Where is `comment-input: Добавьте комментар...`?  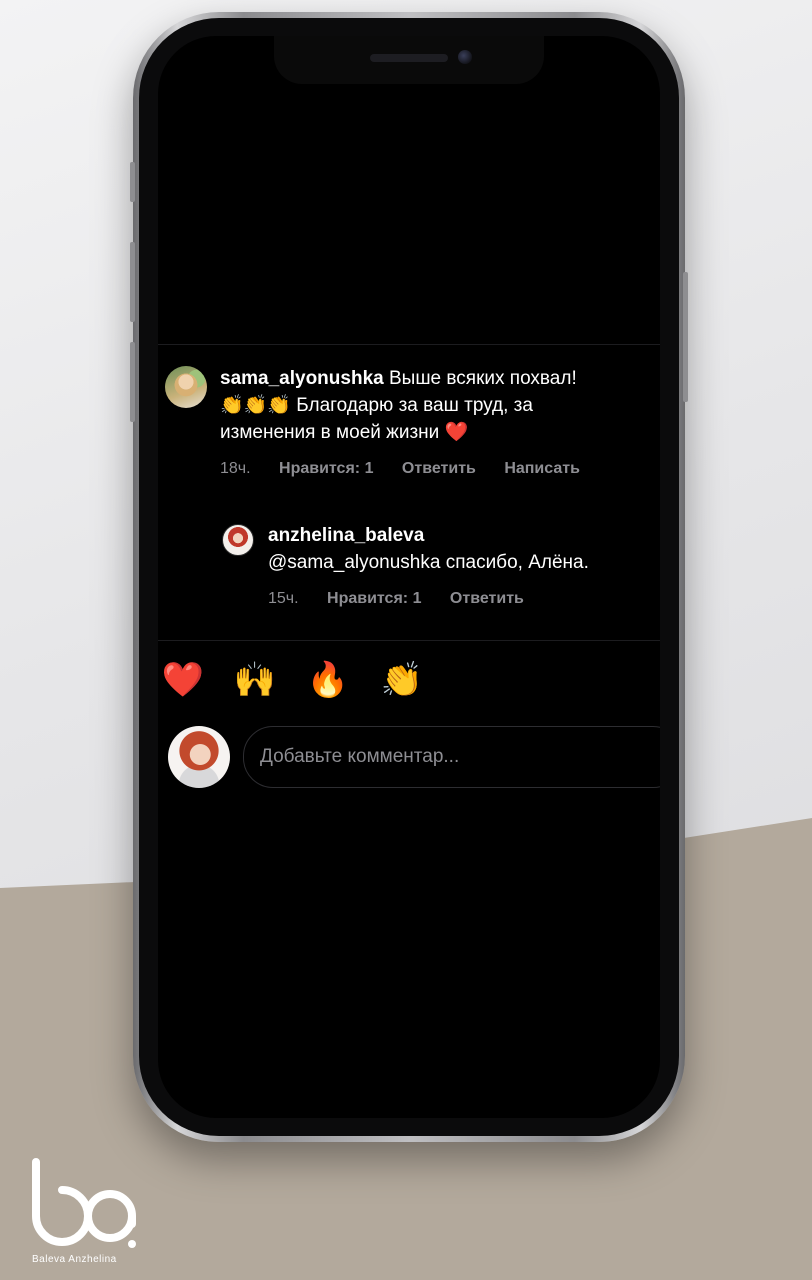 comment-input: Добавьте комментар... is located at coordinates (451, 757).